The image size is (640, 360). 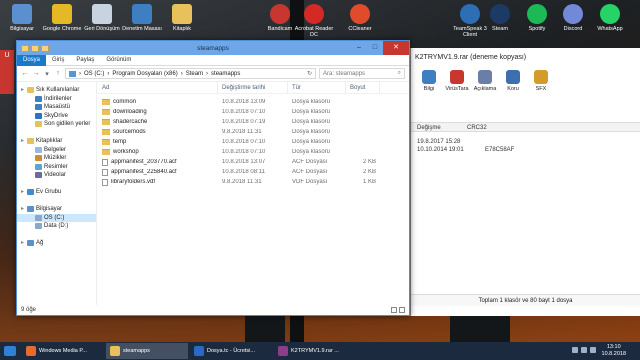 I want to click on archive-tool-button: VirüsTara, so click(x=457, y=89).